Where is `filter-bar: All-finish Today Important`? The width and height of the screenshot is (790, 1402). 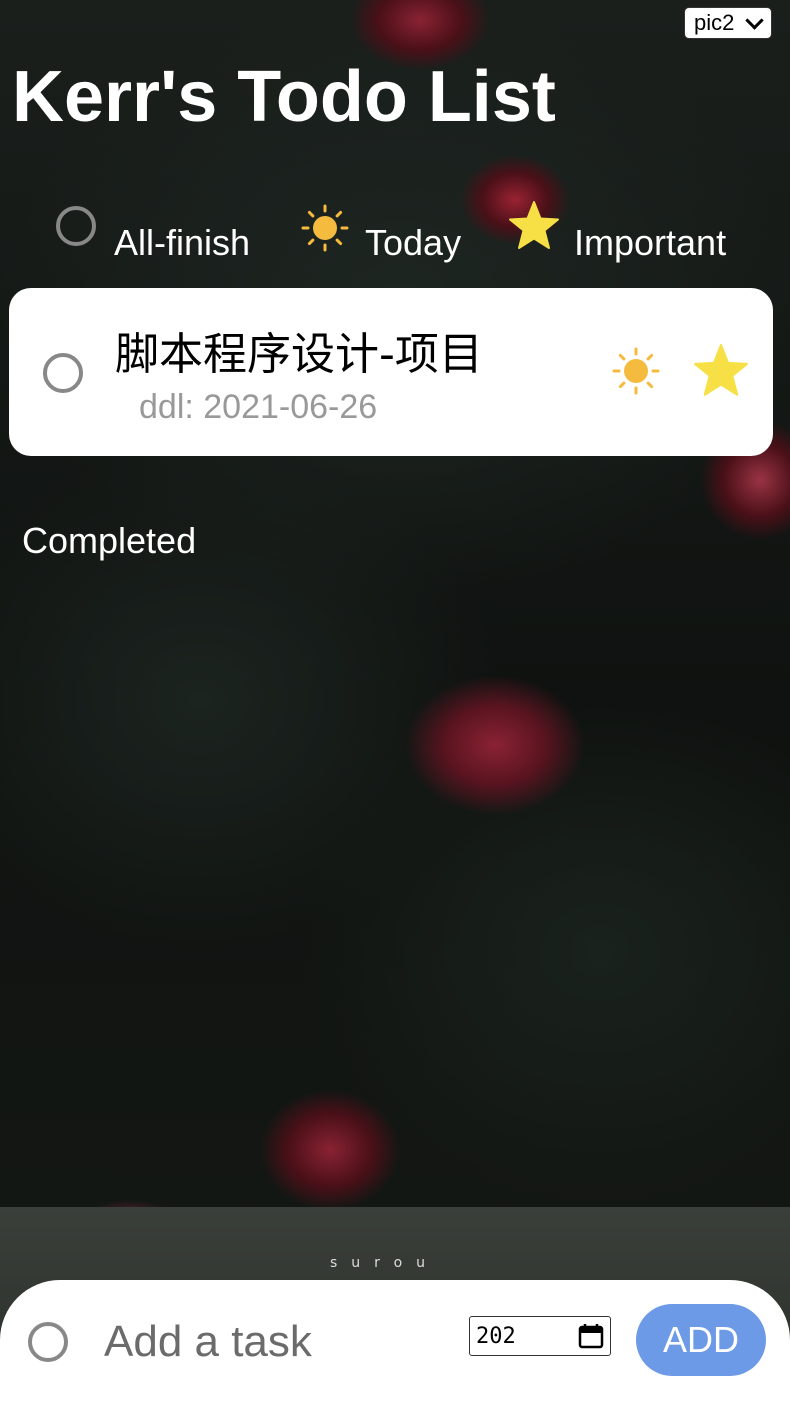 filter-bar: All-finish Today Important is located at coordinates (395, 235).